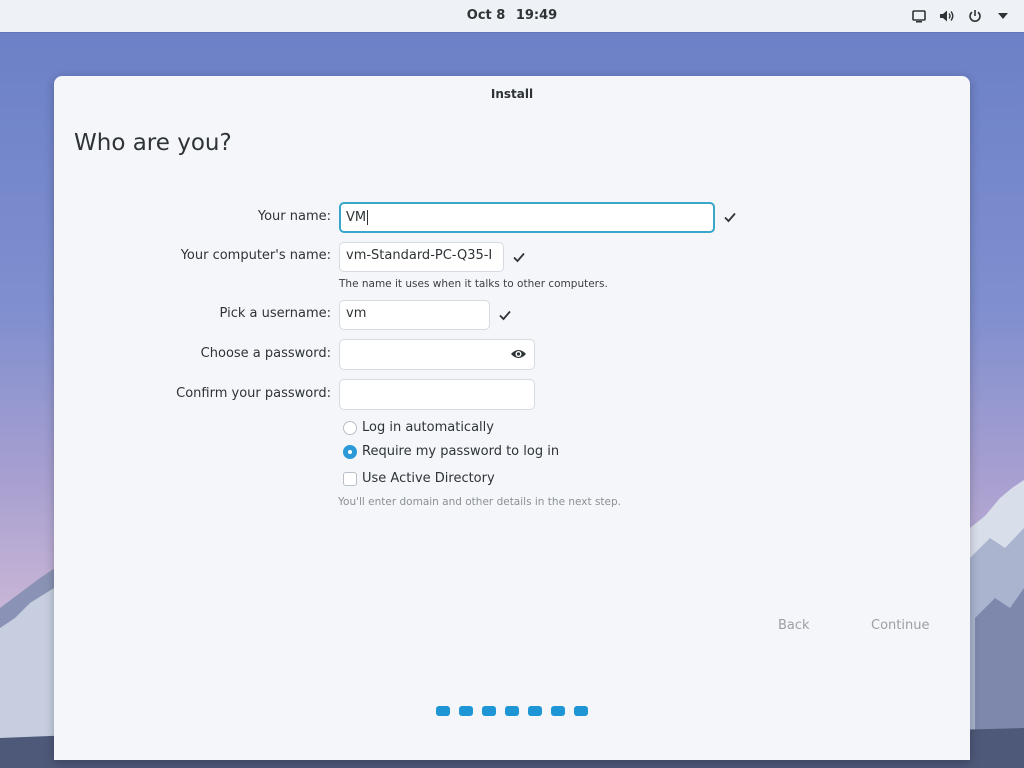 This screenshot has height=768, width=1024. What do you see at coordinates (512, 94) in the screenshot?
I see `window-title: Install` at bounding box center [512, 94].